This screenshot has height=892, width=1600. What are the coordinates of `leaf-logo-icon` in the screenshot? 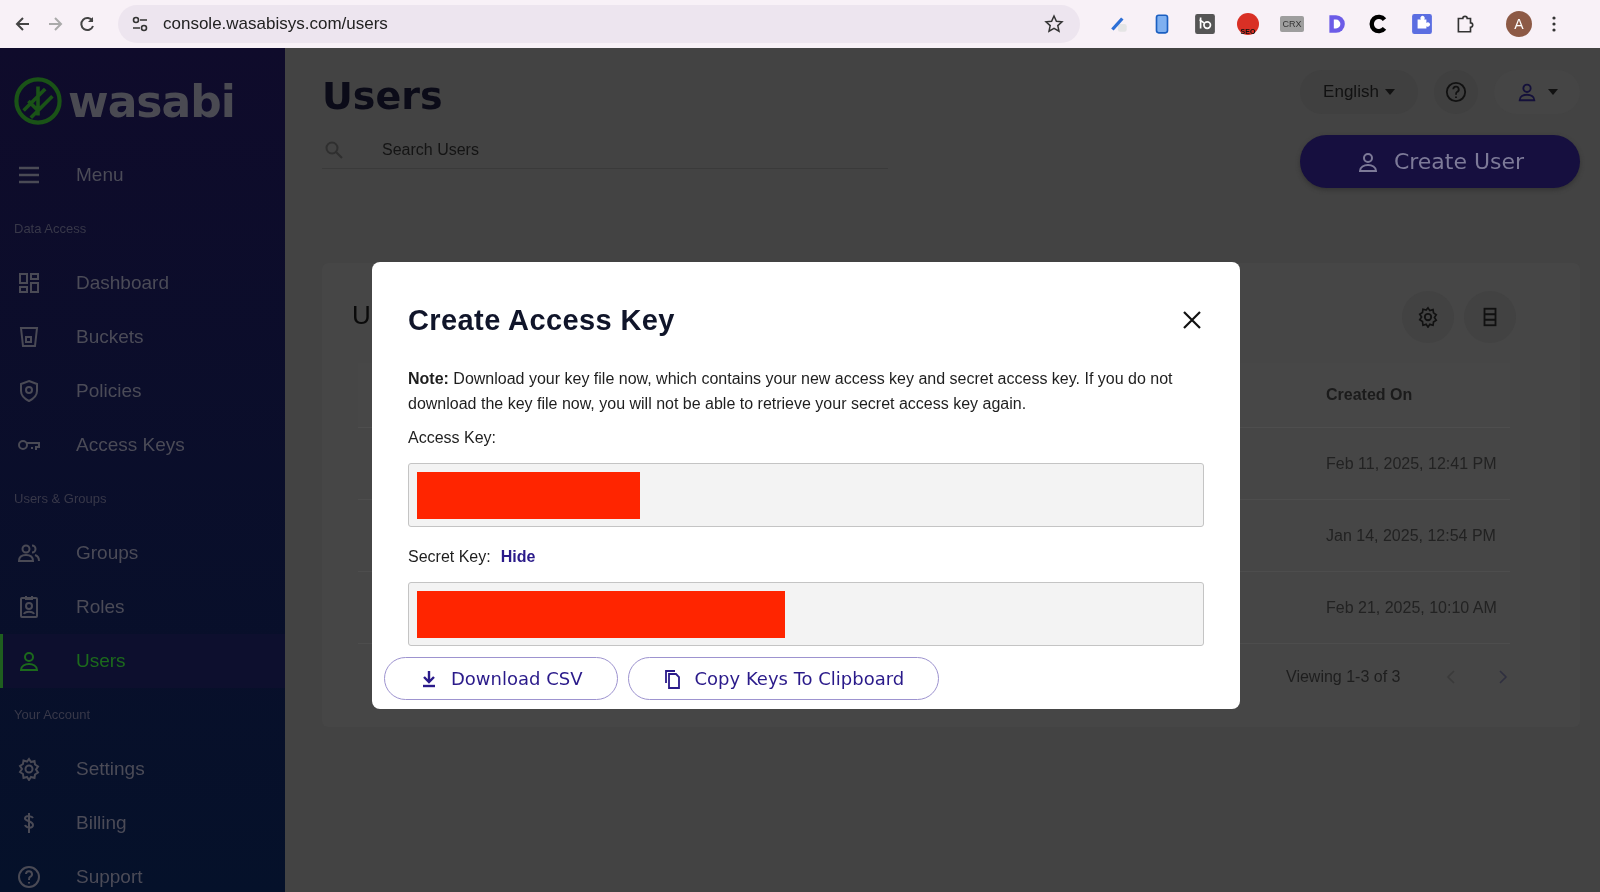 It's located at (38, 101).